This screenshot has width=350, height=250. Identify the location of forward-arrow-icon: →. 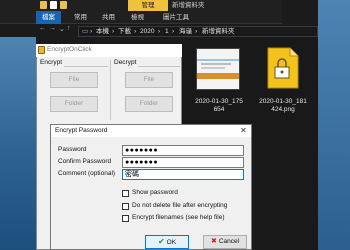
(52, 28).